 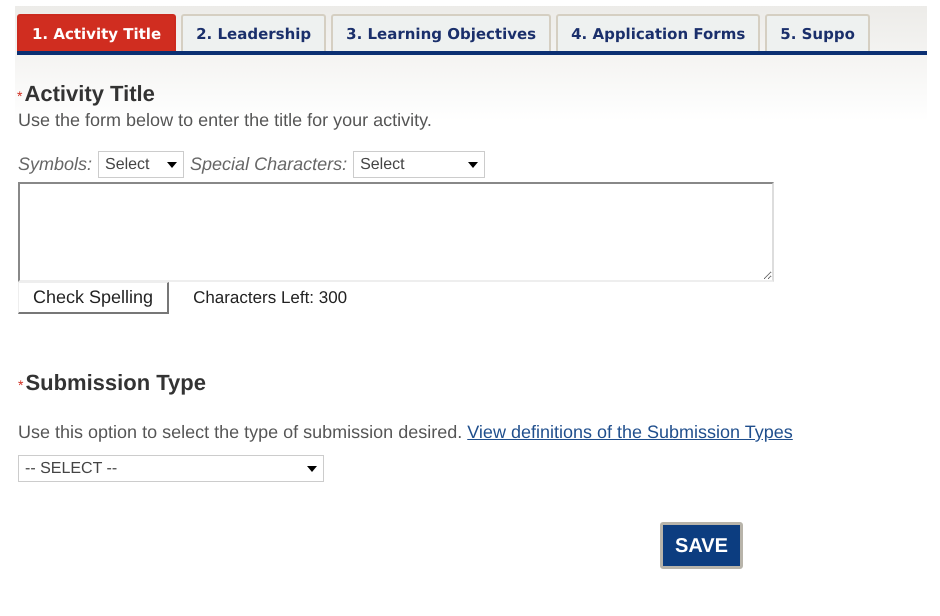 I want to click on title-input-field, so click(x=396, y=232).